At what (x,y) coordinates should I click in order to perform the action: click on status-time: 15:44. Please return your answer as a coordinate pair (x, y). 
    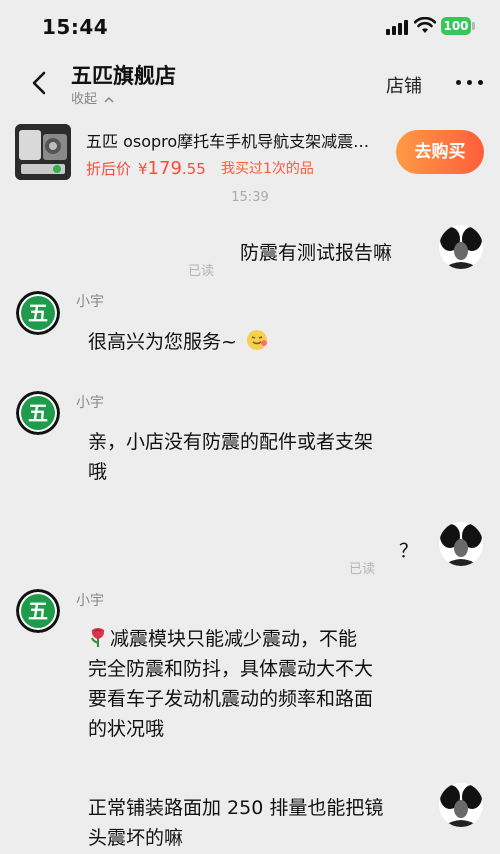
    Looking at the image, I should click on (75, 27).